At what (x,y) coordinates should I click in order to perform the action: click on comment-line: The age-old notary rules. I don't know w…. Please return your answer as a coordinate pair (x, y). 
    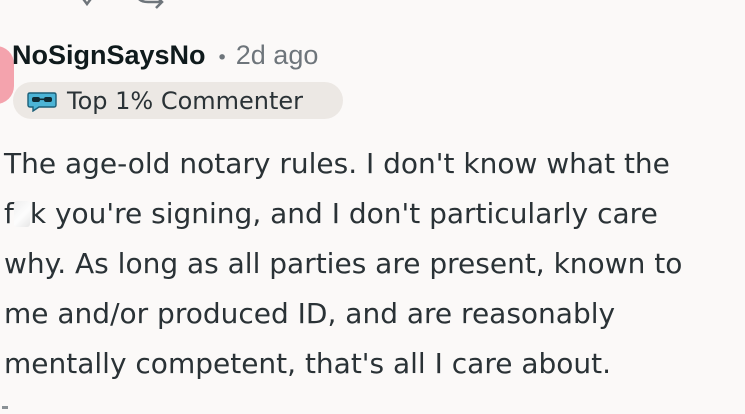
    Looking at the image, I should click on (337, 163).